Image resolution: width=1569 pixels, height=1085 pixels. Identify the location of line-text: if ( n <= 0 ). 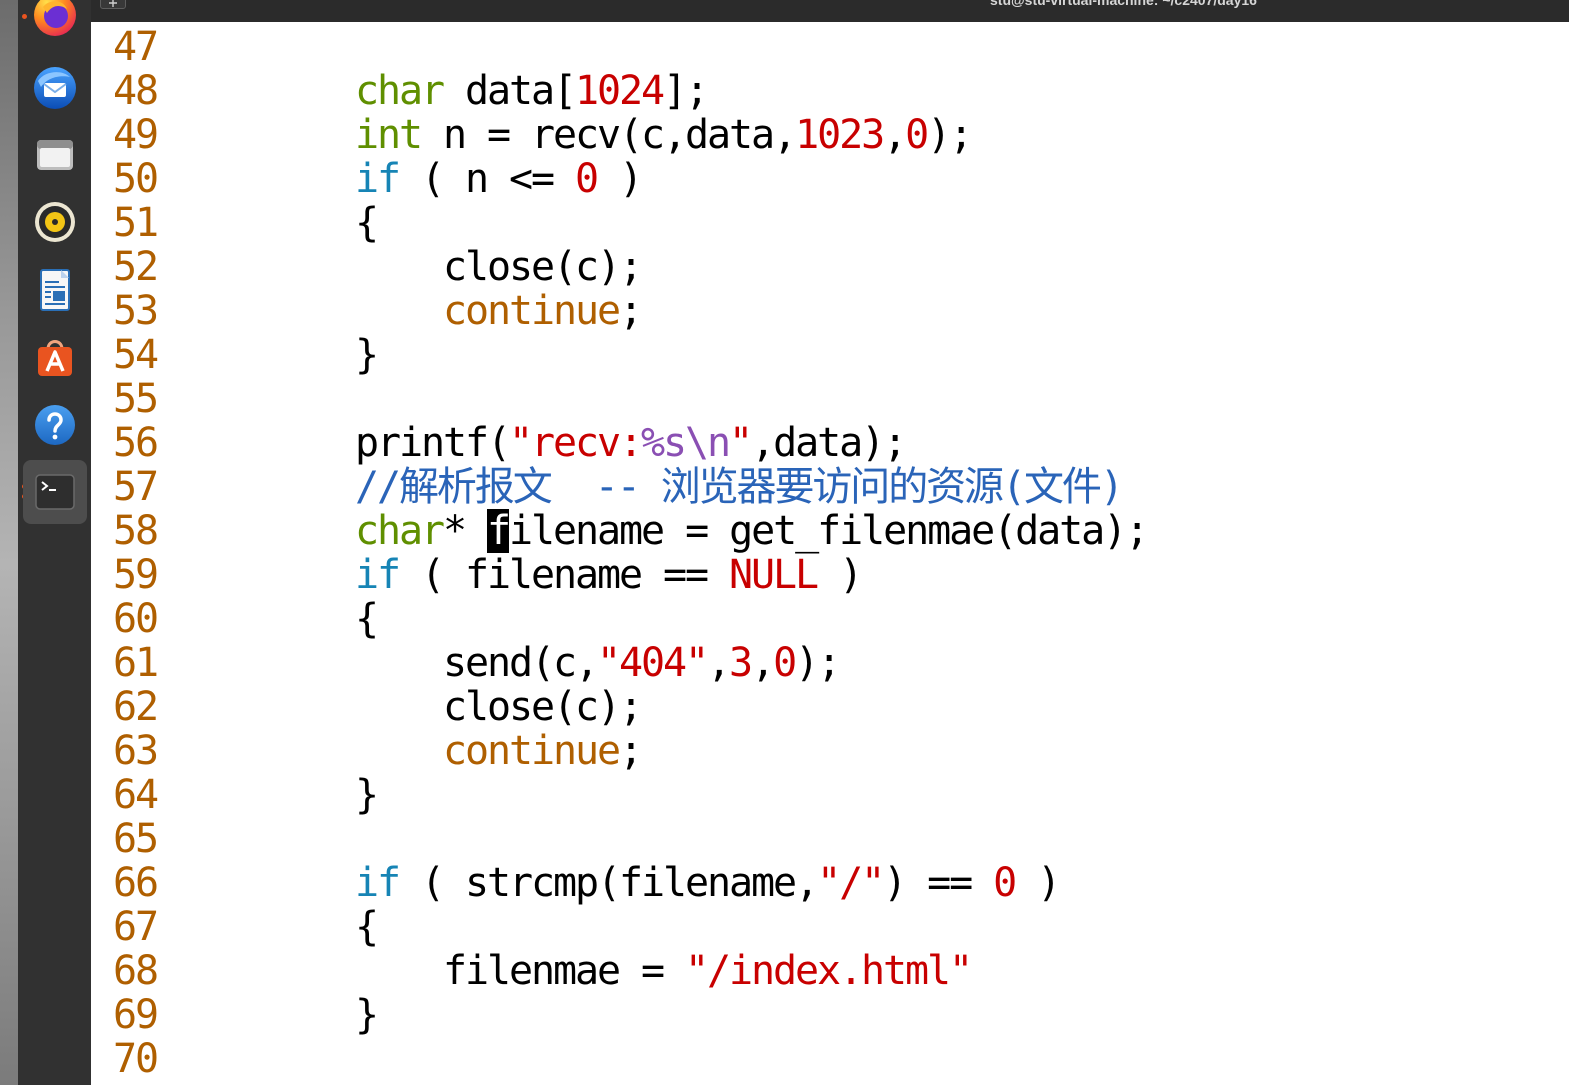
(411, 179).